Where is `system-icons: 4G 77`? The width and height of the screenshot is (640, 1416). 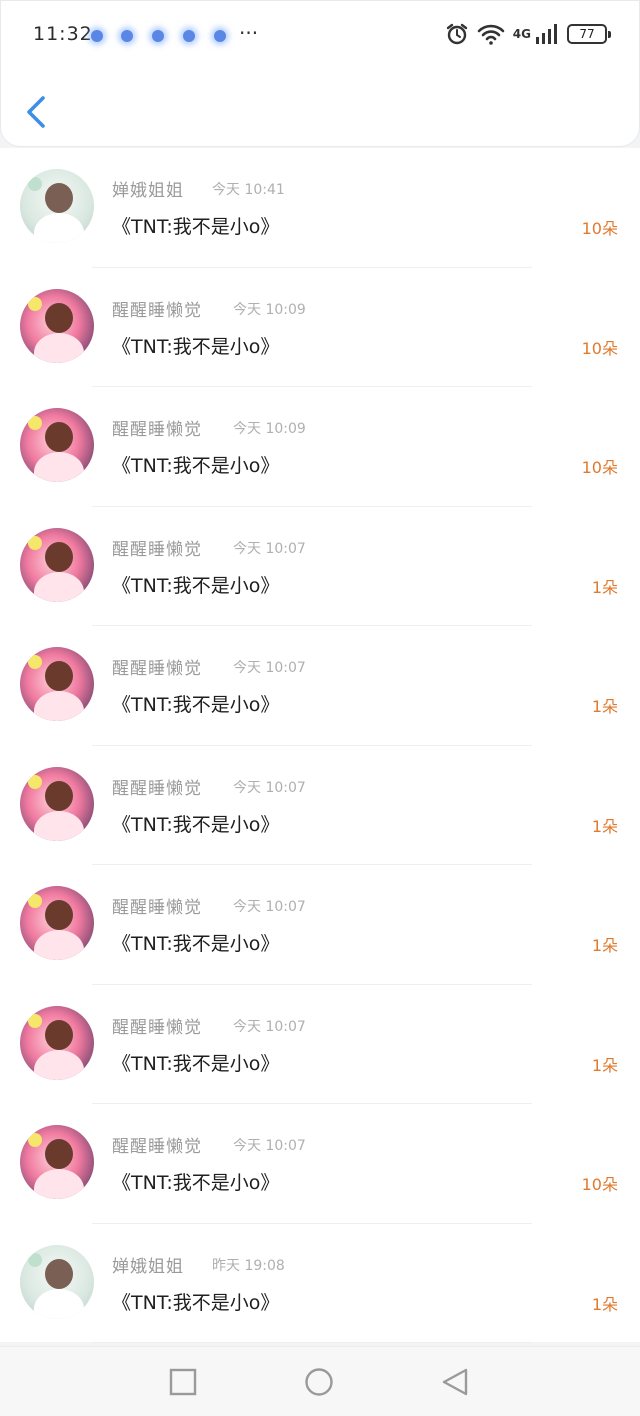 system-icons: 4G 77 is located at coordinates (528, 34).